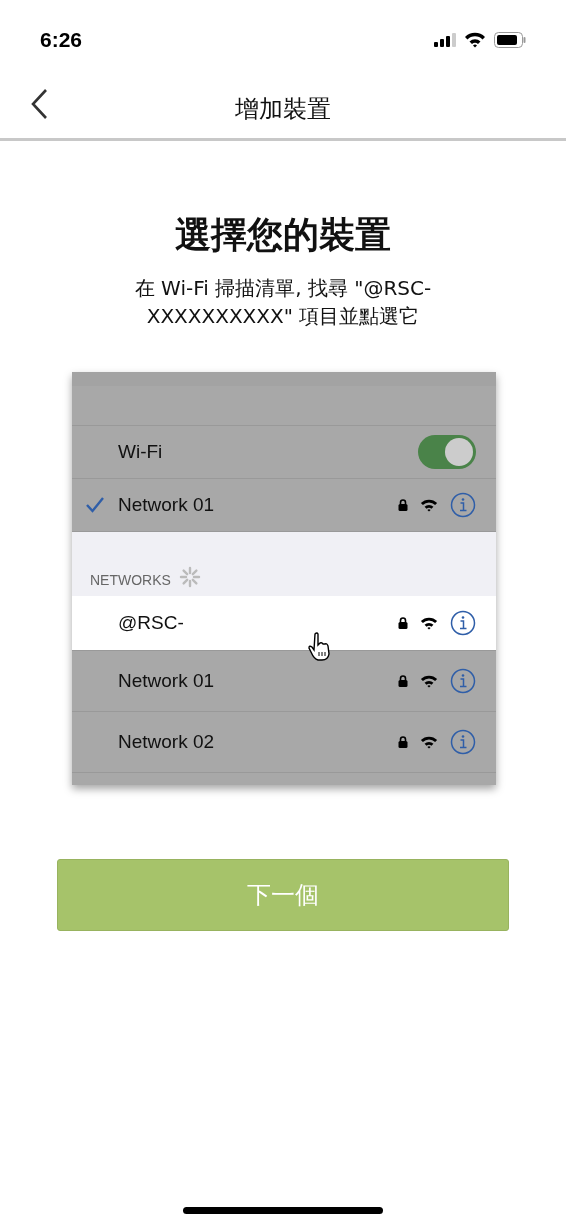  Describe the element at coordinates (61, 40) in the screenshot. I see `status-time: 6:26` at that location.